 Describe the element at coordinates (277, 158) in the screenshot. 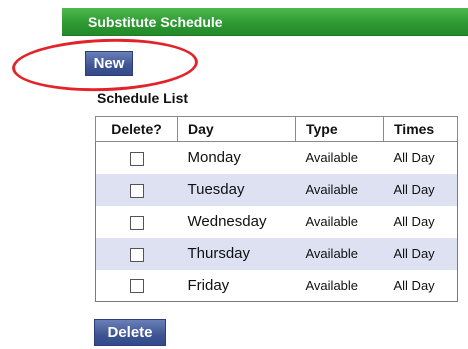

I see `table-row: Monday Available All Day` at that location.